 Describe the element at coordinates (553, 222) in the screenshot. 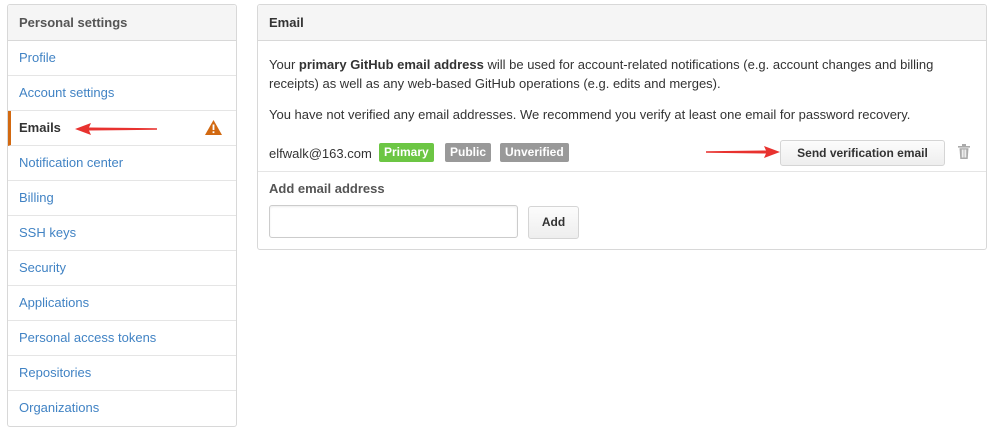

I see `add-email-button: Add` at that location.